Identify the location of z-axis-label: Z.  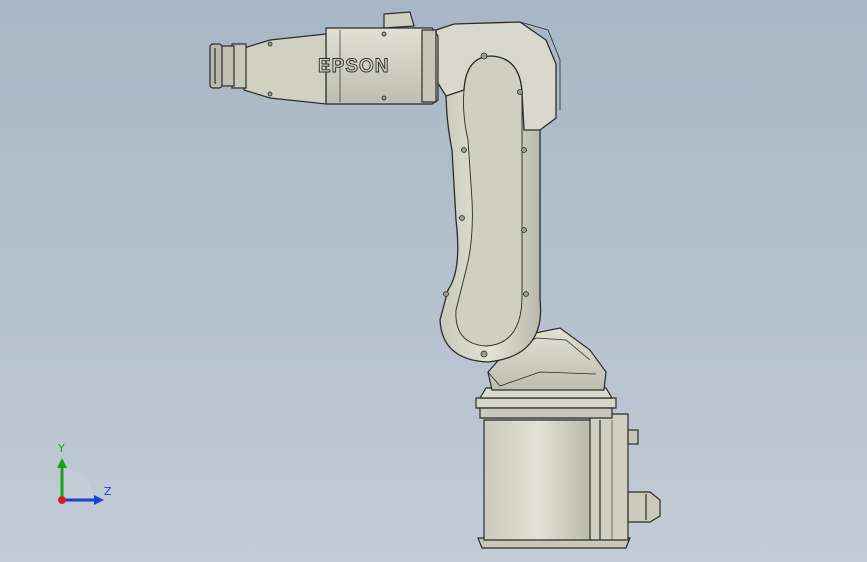
(108, 491).